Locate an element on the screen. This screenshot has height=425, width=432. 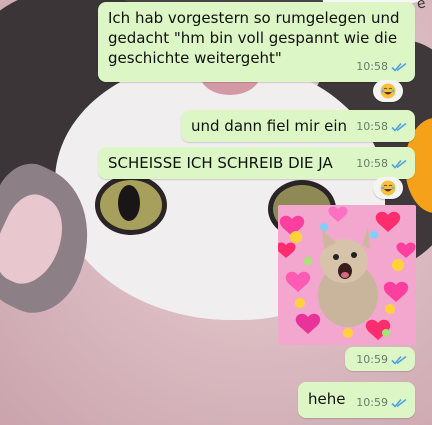
message-text: SCHEISSE ICH SCHREIB DIE JA is located at coordinates (220, 163).